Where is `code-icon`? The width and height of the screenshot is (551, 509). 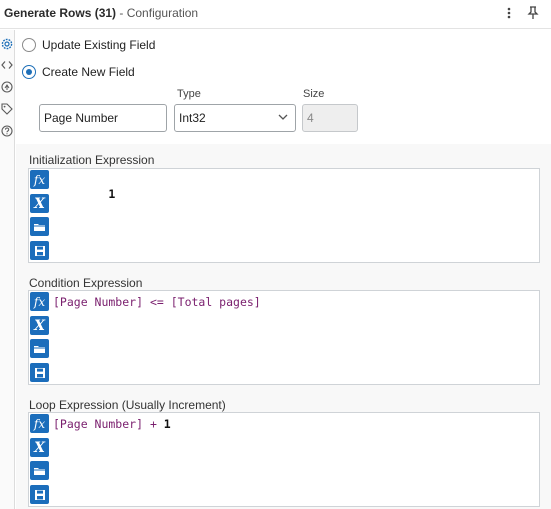
code-icon is located at coordinates (7, 65).